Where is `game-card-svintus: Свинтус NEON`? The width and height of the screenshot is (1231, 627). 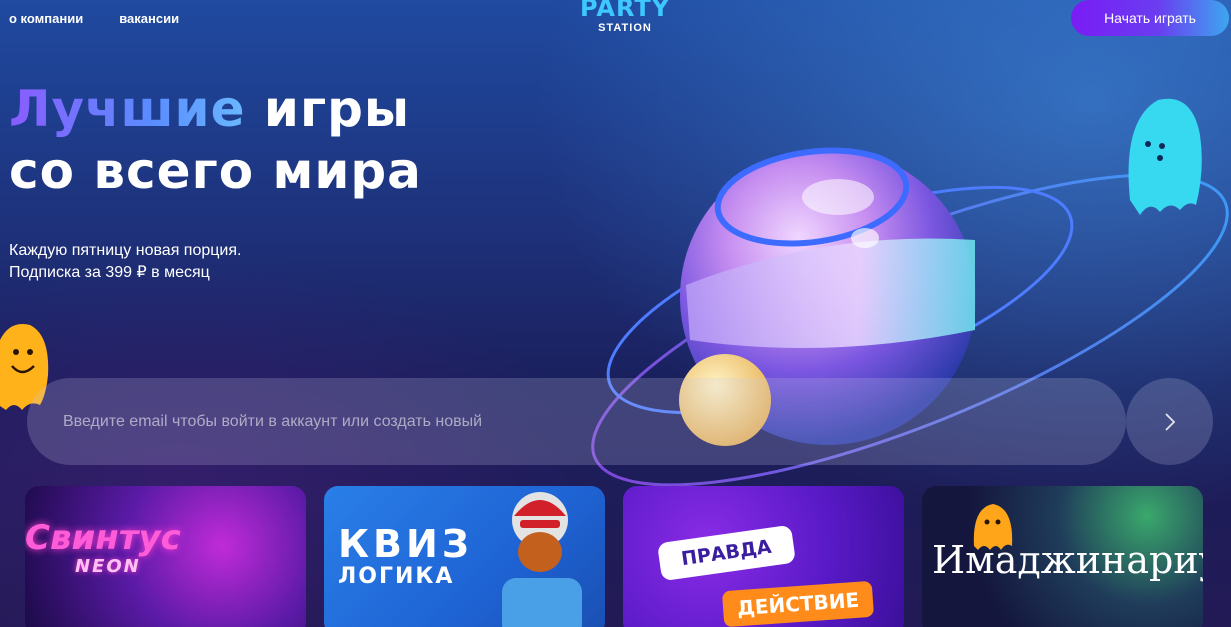 game-card-svintus: Свинтус NEON is located at coordinates (165, 556).